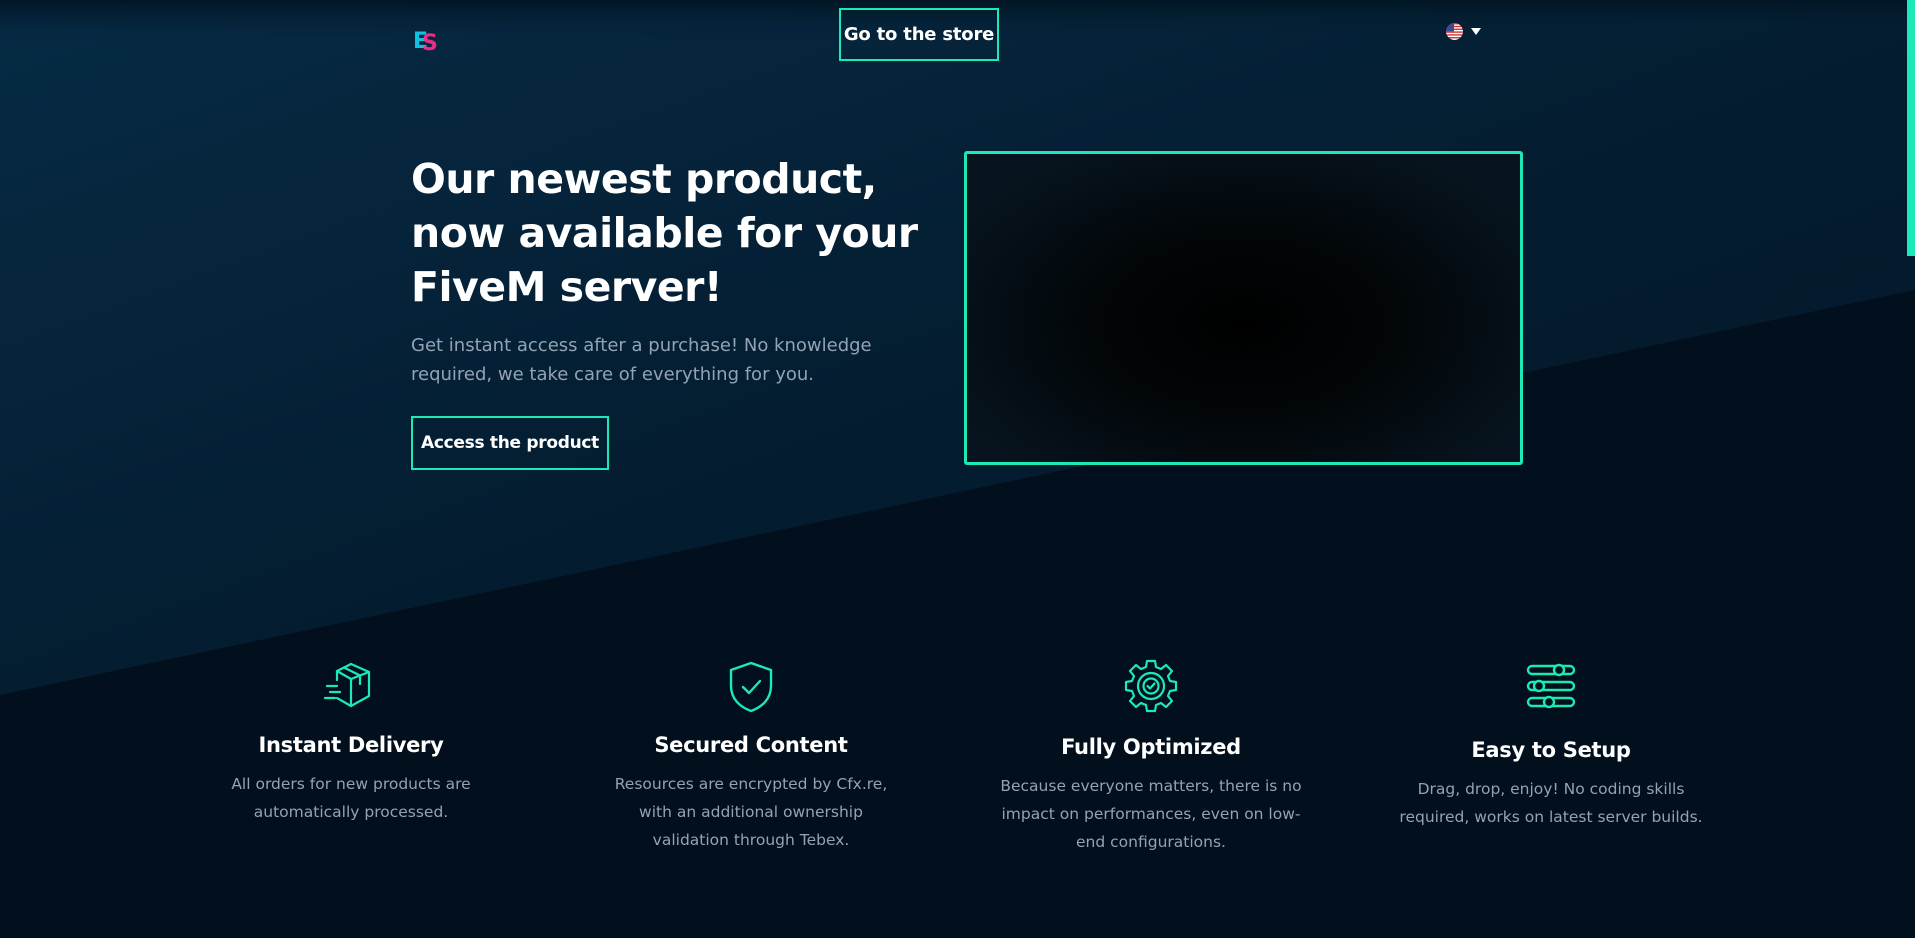 This screenshot has height=938, width=1915. What do you see at coordinates (1911, 128) in the screenshot?
I see `scroll-indicator` at bounding box center [1911, 128].